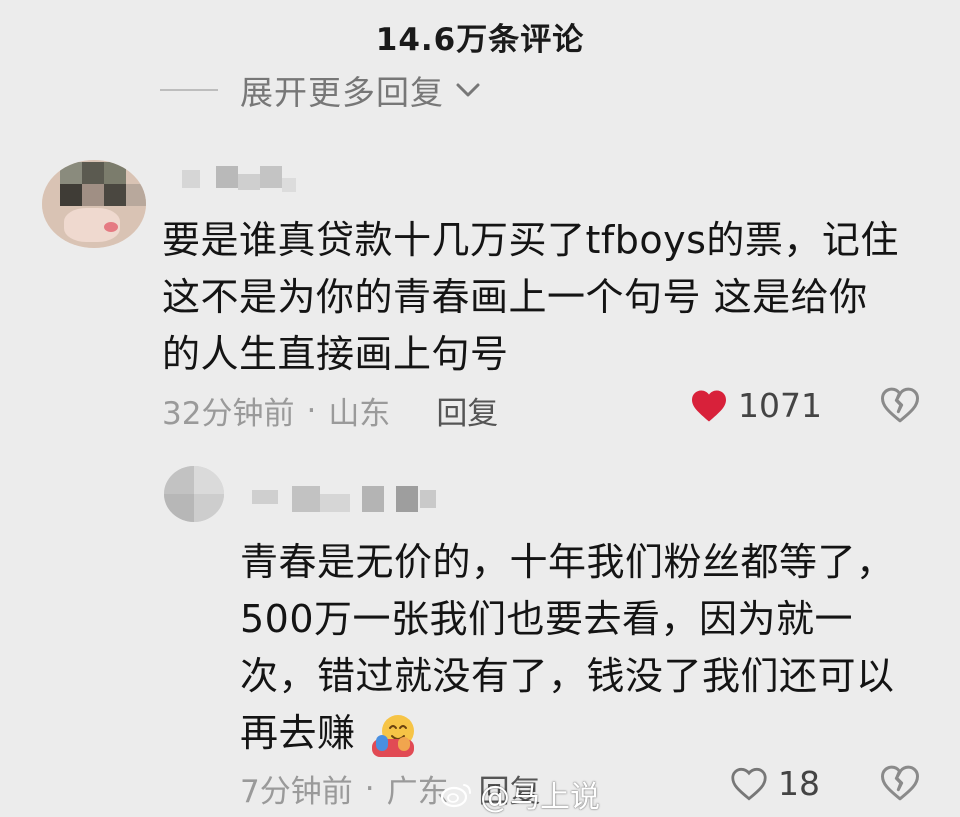 Image resolution: width=960 pixels, height=817 pixels. Describe the element at coordinates (468, 90) in the screenshot. I see `chevron-down-icon` at that location.